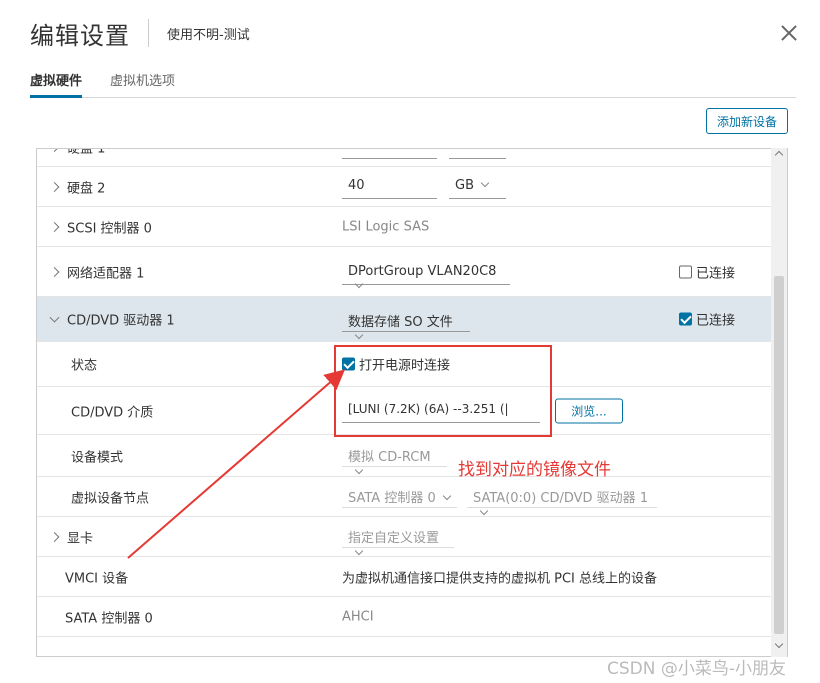 The width and height of the screenshot is (820, 683). Describe the element at coordinates (208, 35) in the screenshot. I see `vm-name: 使用不明-测试` at that location.